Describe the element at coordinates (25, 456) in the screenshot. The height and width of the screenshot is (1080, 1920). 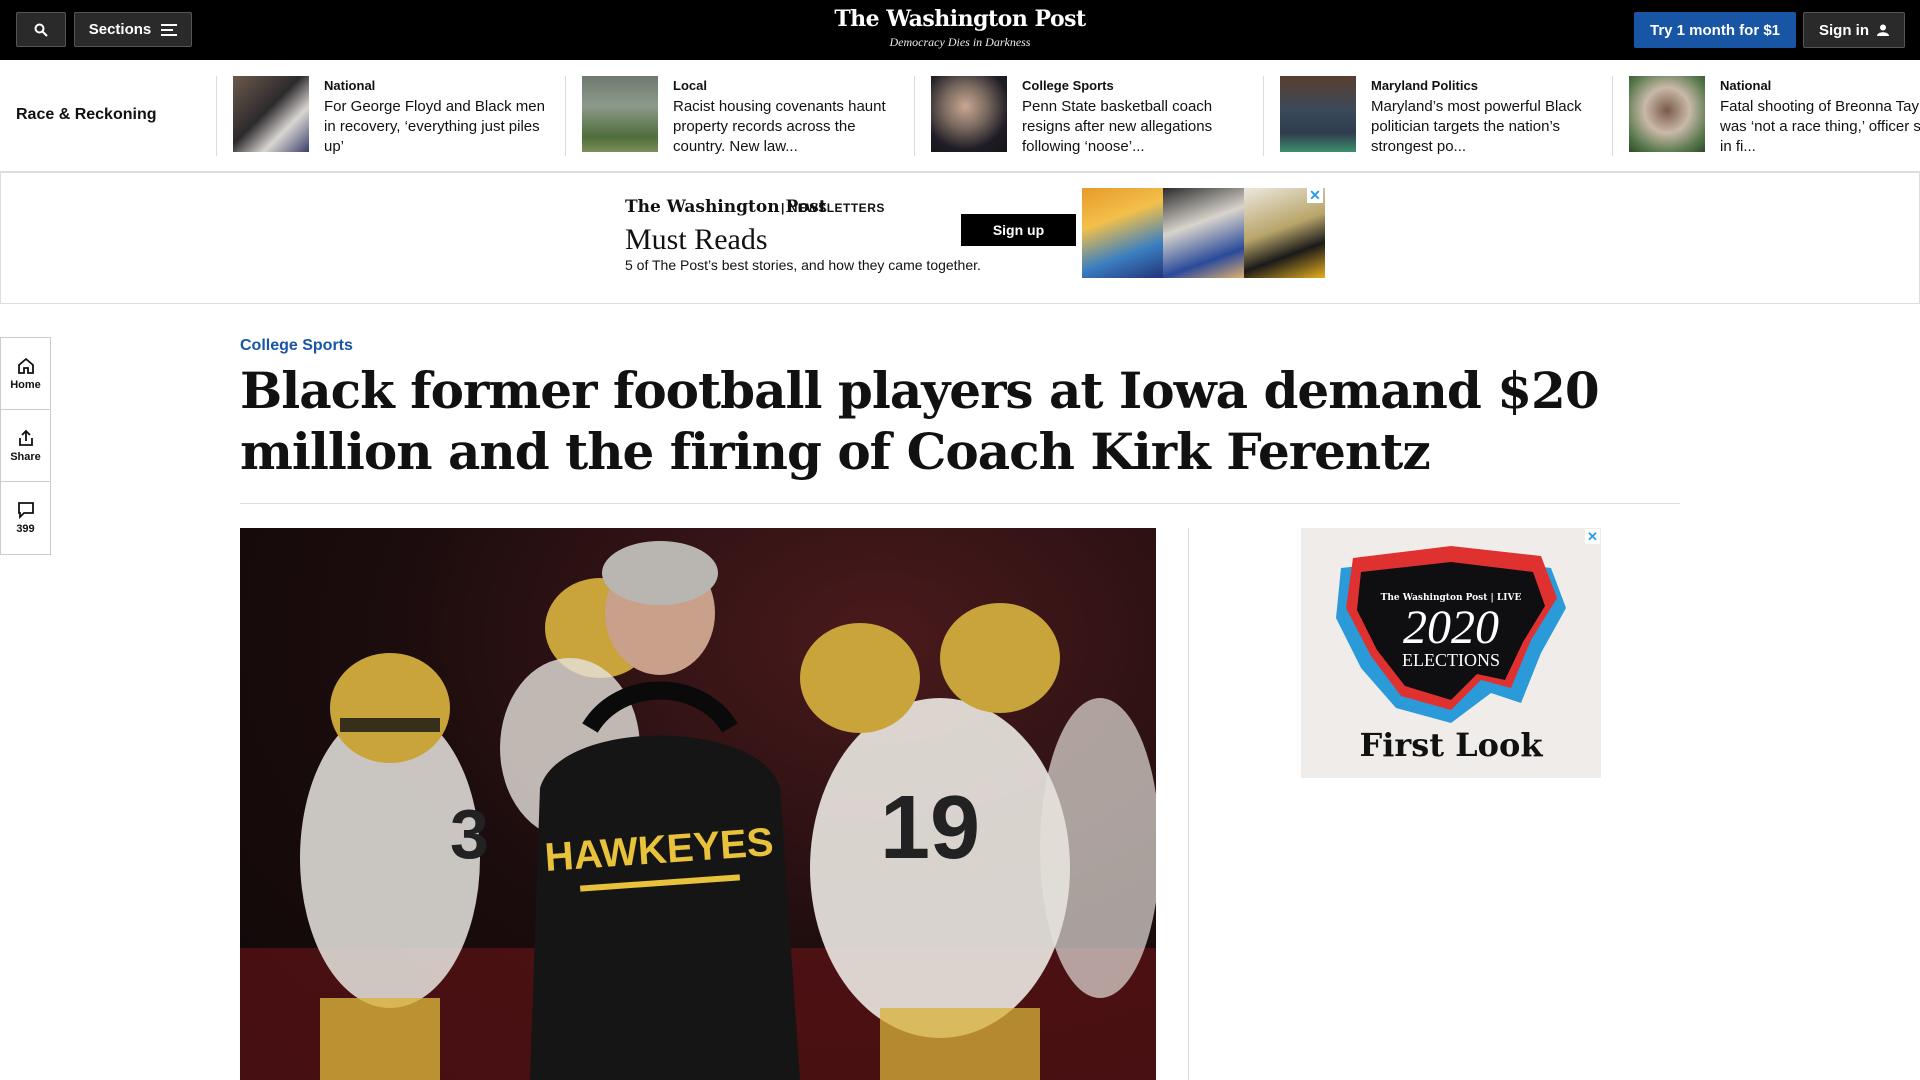
I see `share-label: Share` at that location.